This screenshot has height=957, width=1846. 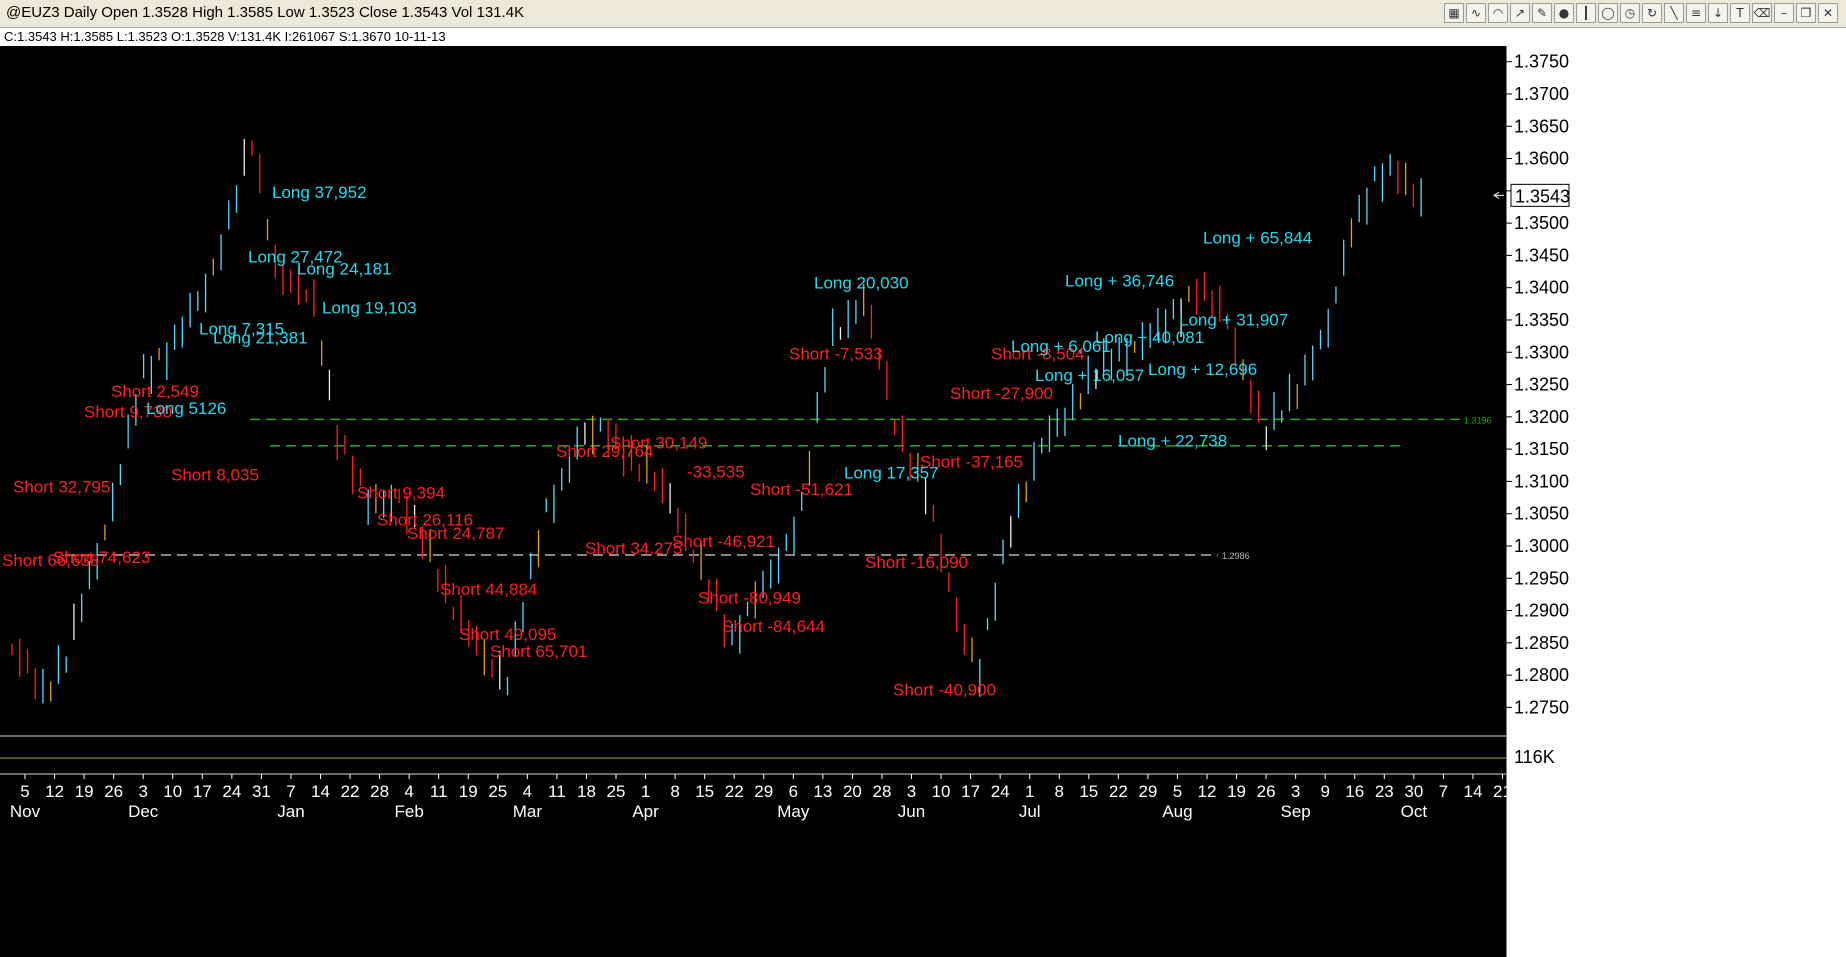 I want to click on x-tick-label: 9, so click(x=1324, y=791).